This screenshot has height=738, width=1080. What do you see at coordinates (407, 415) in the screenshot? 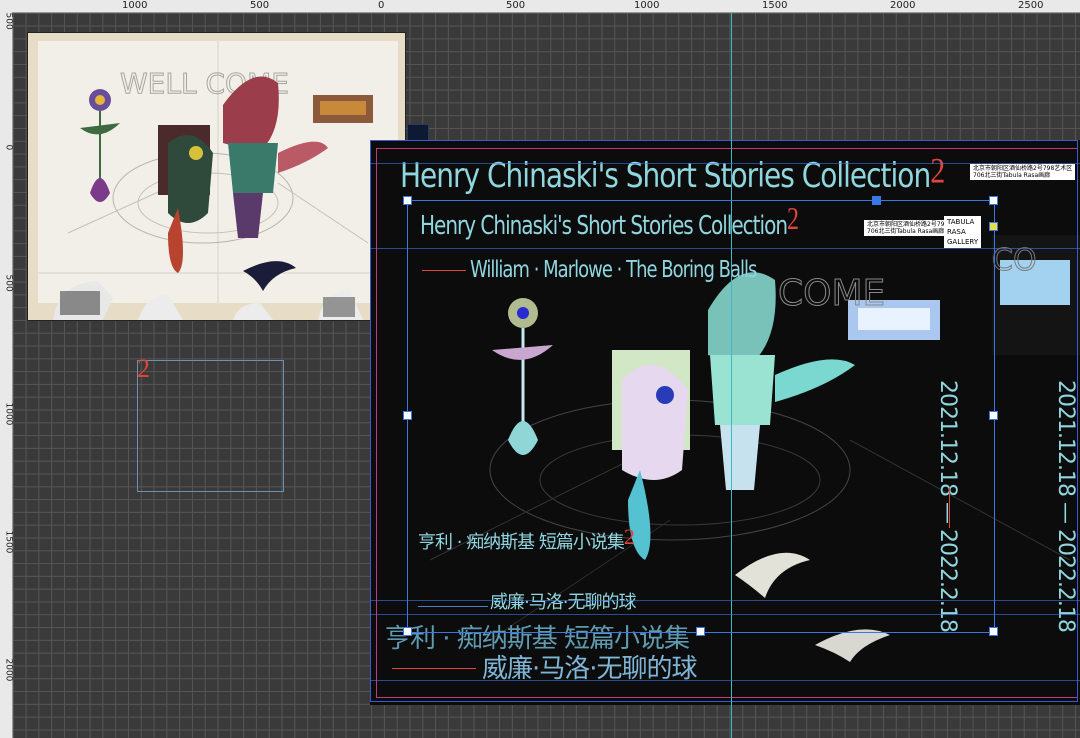
I see `handle-middle-left` at bounding box center [407, 415].